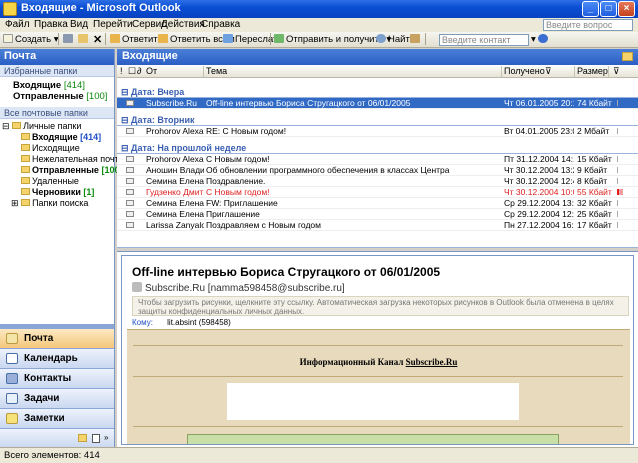  Describe the element at coordinates (590, 9) in the screenshot. I see `minimize-button: _` at that location.